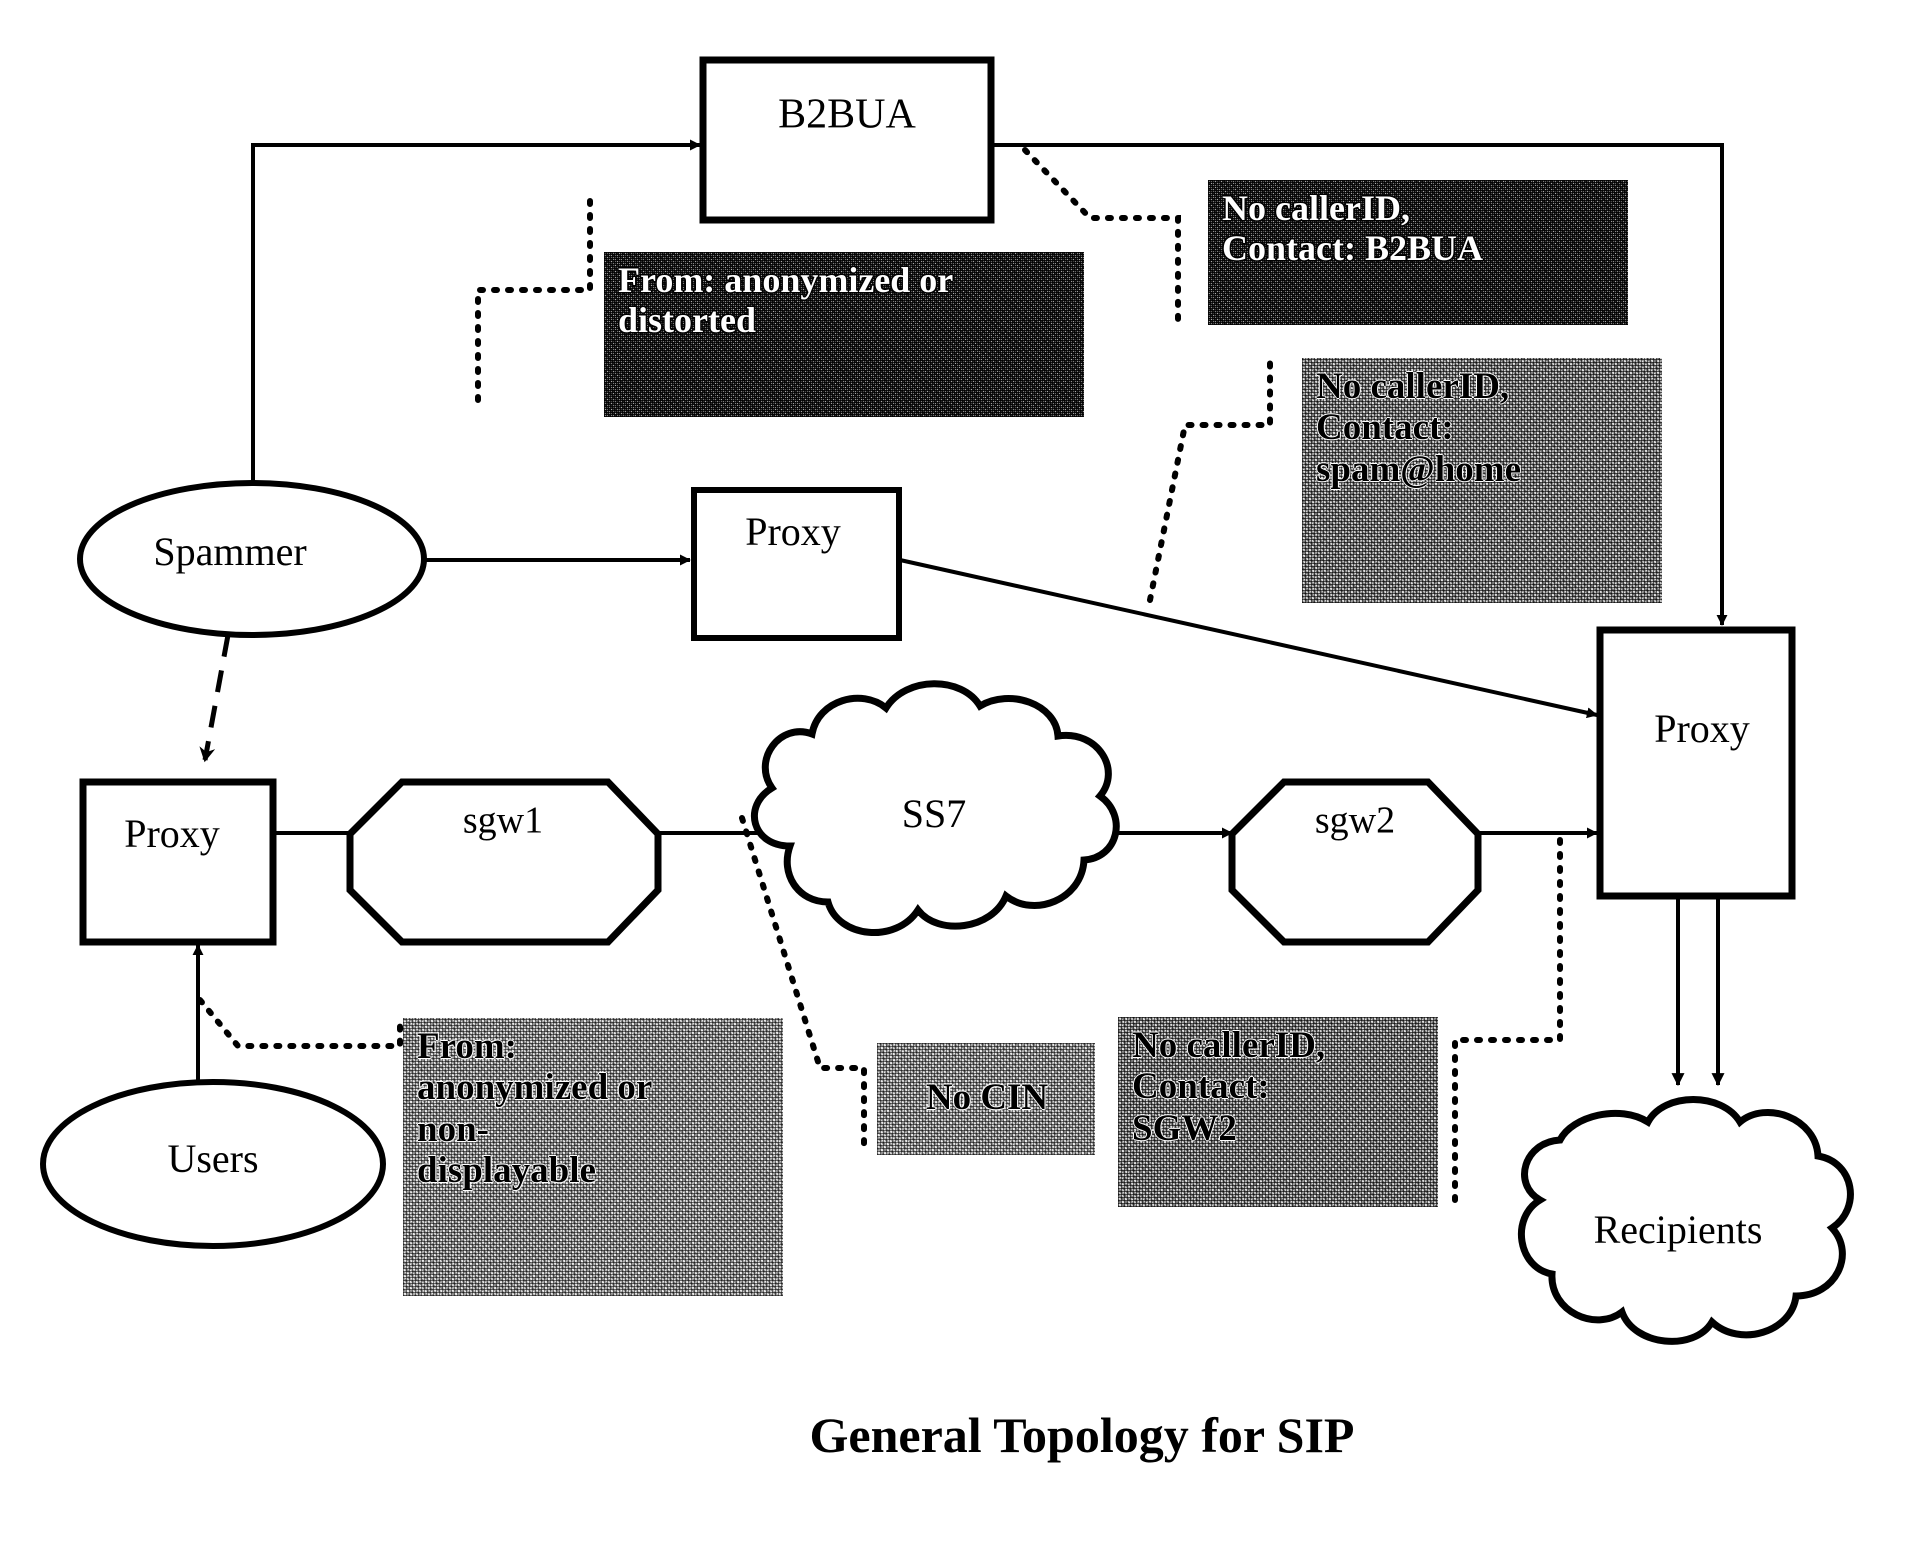  I want to click on callout-no-cin: No CIN, so click(986, 1099).